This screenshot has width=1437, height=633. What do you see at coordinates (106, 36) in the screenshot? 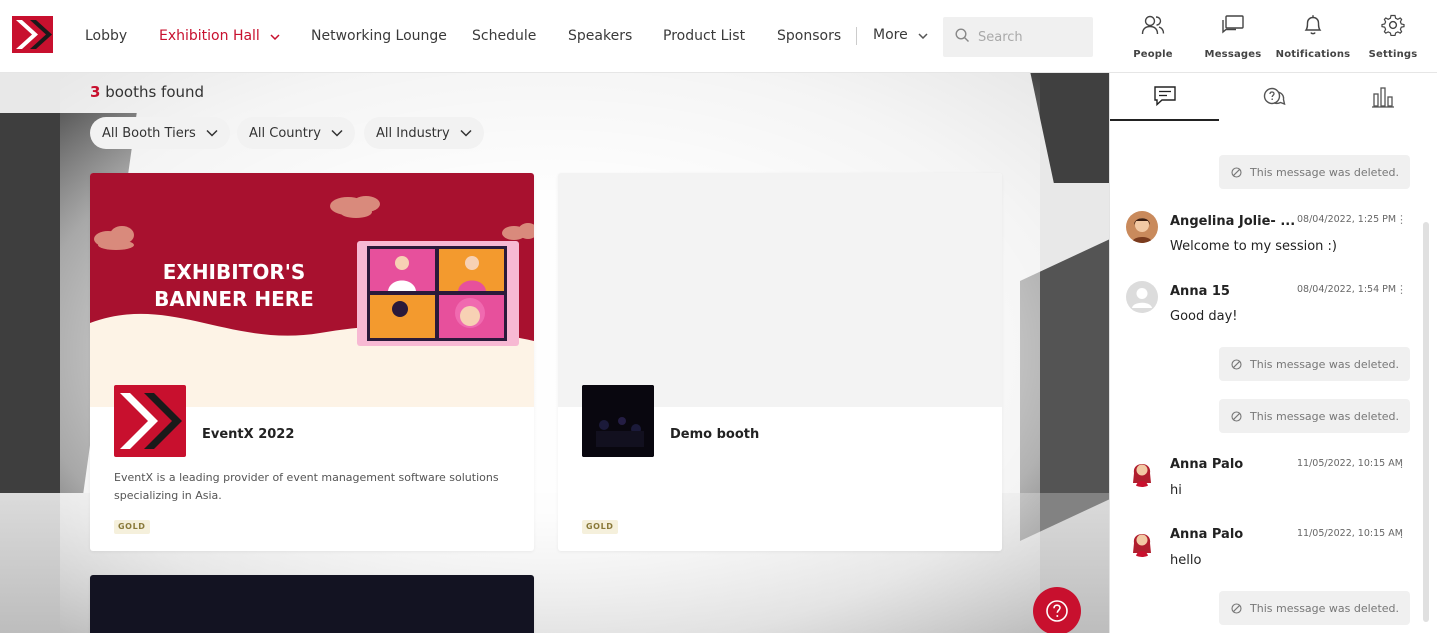
I see `nav-lobby: Lobby` at bounding box center [106, 36].